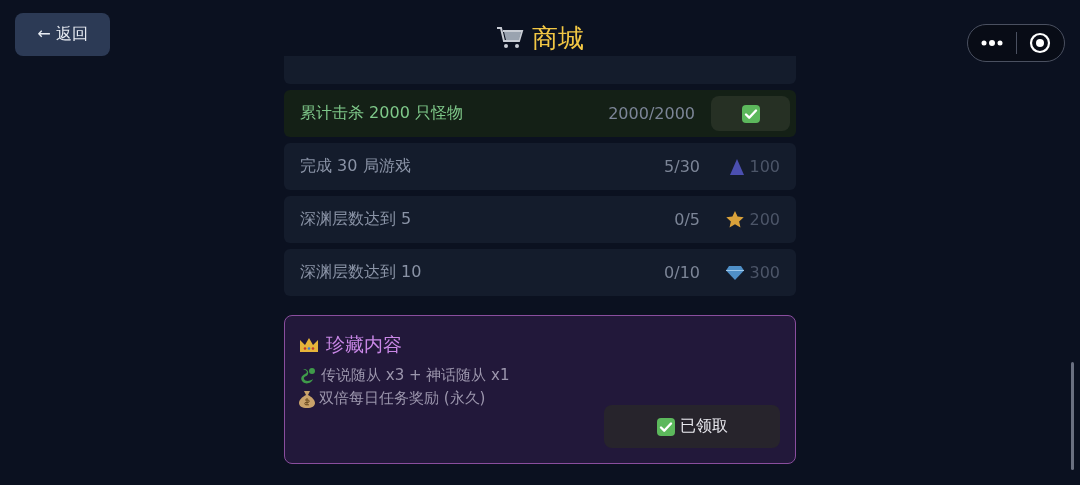 The height and width of the screenshot is (485, 1080). I want to click on task-name: 深渊层数达到 10, so click(361, 272).